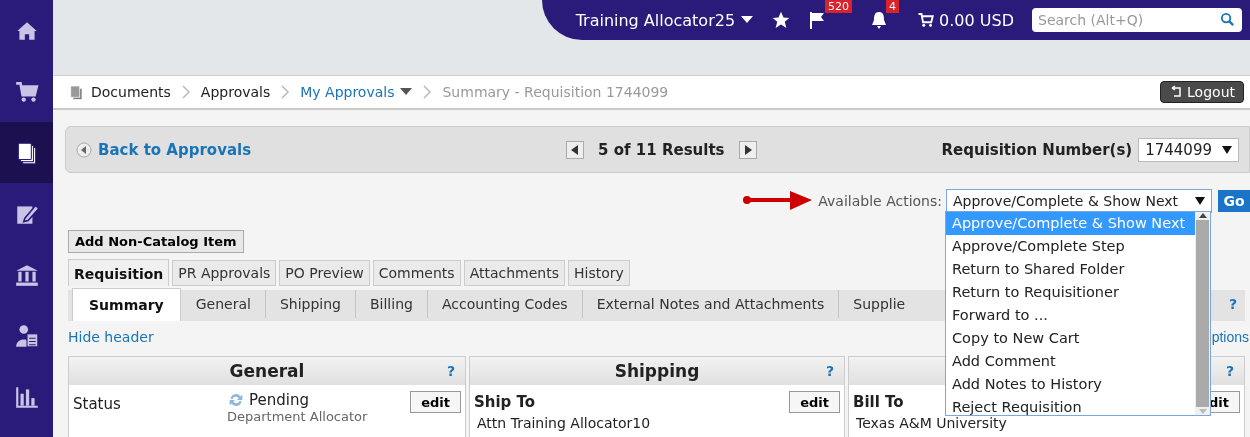 The height and width of the screenshot is (437, 1250). Describe the element at coordinates (164, 149) in the screenshot. I see `back-link: Back to Approvals` at that location.